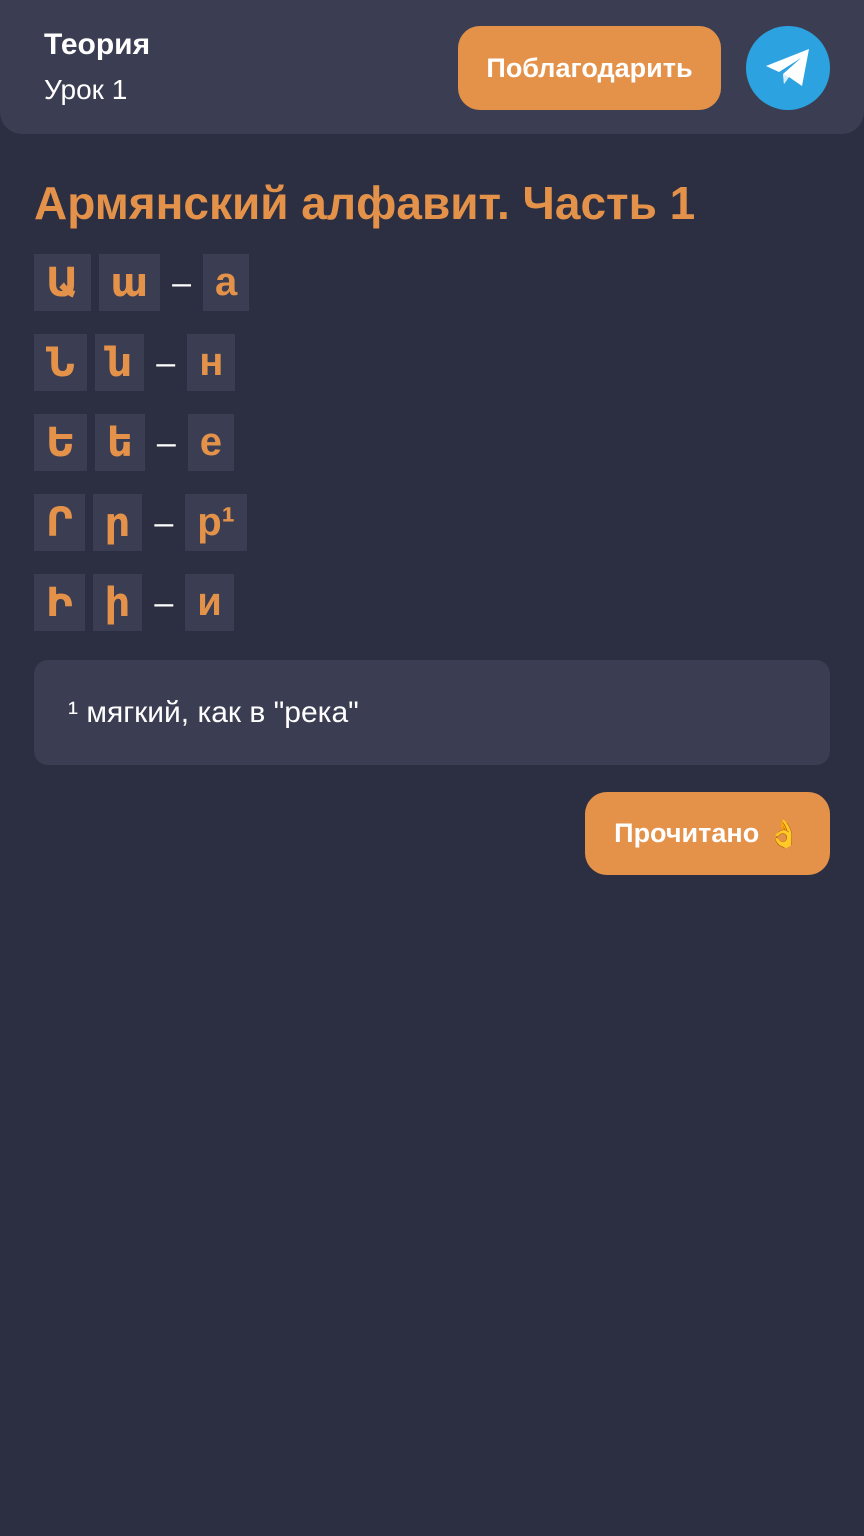 The image size is (864, 1536). Describe the element at coordinates (119, 362) in the screenshot. I see `lowercase-letter: ն` at that location.